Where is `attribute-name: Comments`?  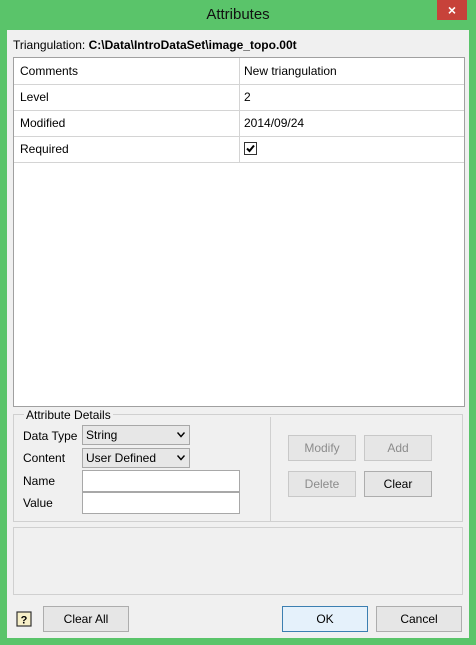 attribute-name: Comments is located at coordinates (127, 71).